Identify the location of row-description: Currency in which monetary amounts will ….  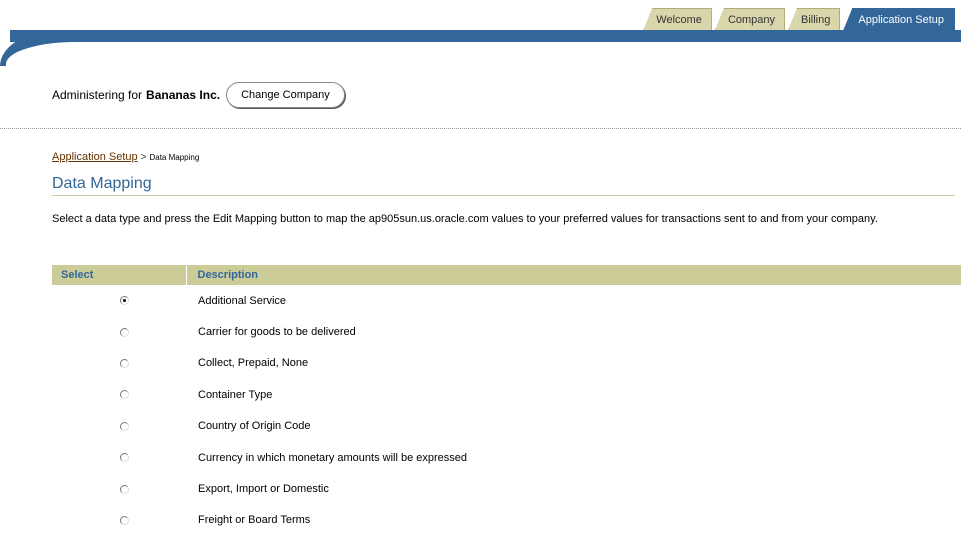
(333, 457).